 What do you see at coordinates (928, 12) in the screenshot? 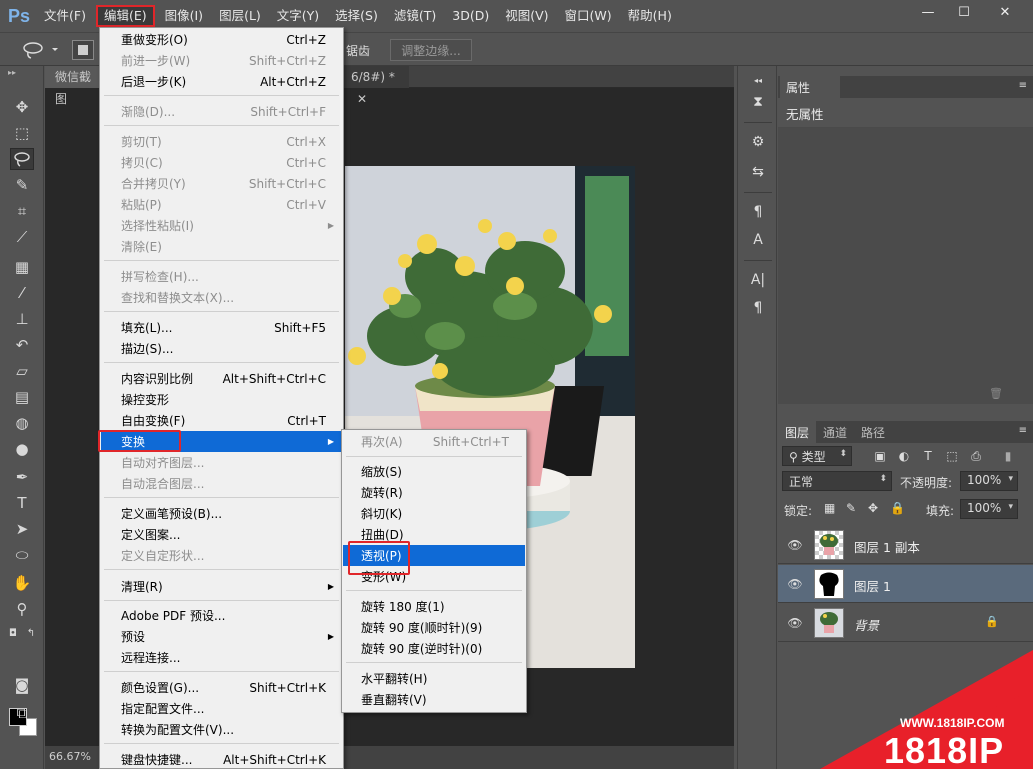
I see `minimize-icon: —` at bounding box center [928, 12].